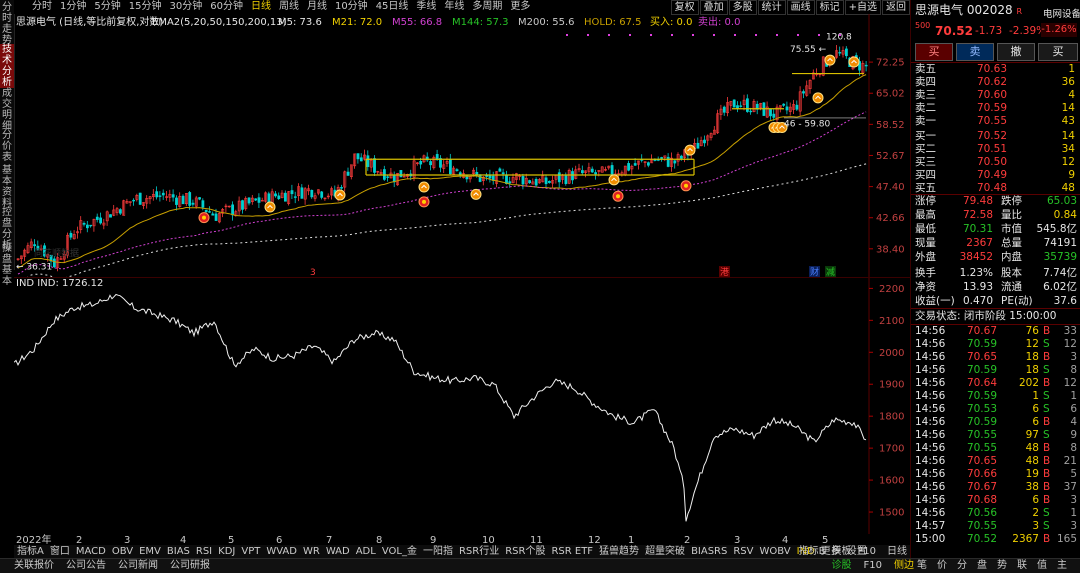 This screenshot has height=573, width=1080. What do you see at coordinates (671, 22) in the screenshot?
I see `ma-legend-6: 买入: 0.0` at bounding box center [671, 22].